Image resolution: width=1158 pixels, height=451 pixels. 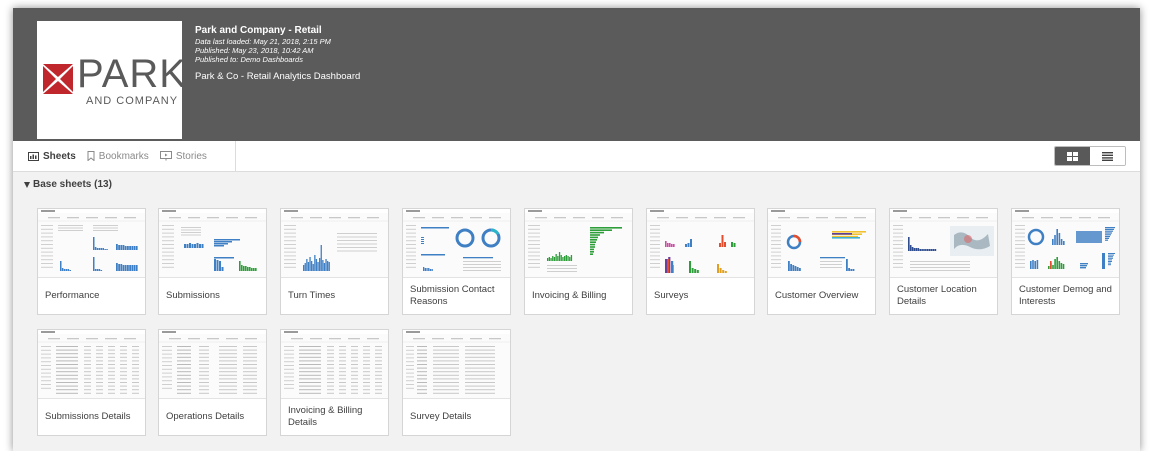 I want to click on tab-bookmarks: Bookmarks, so click(x=118, y=156).